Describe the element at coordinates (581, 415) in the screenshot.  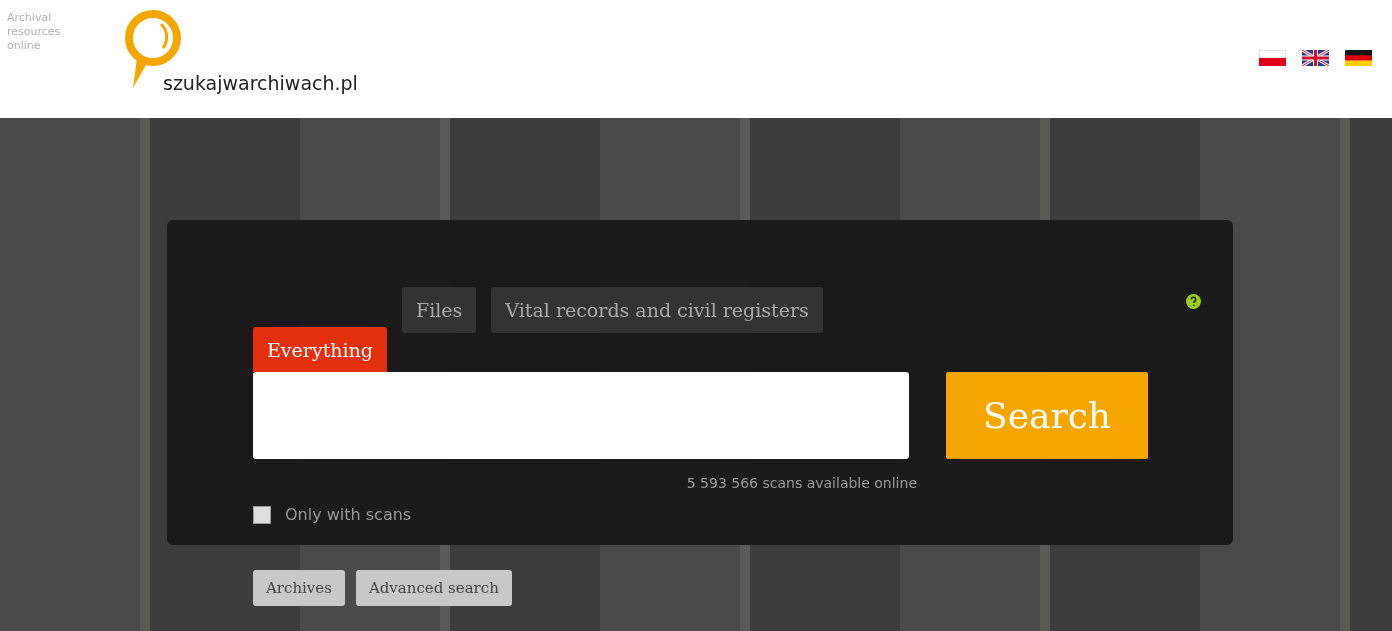
I see `search-input-field` at that location.